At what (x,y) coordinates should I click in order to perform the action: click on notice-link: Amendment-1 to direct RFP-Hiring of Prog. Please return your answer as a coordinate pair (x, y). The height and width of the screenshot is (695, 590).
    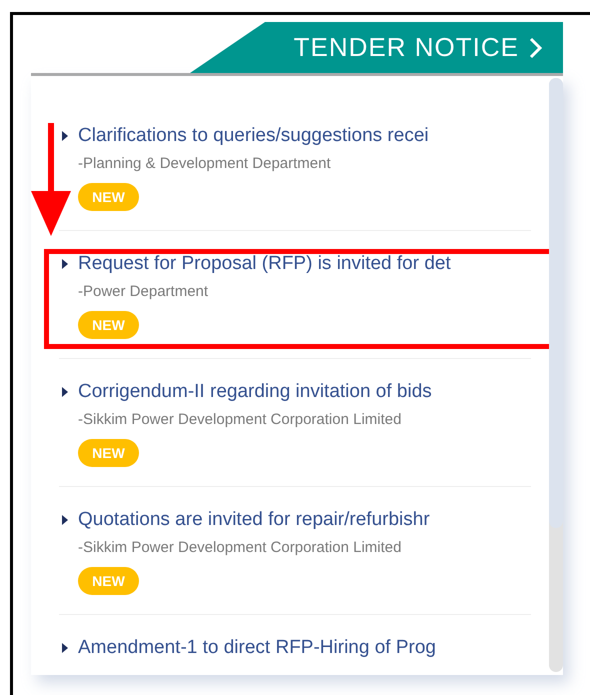
    Looking at the image, I should click on (257, 648).